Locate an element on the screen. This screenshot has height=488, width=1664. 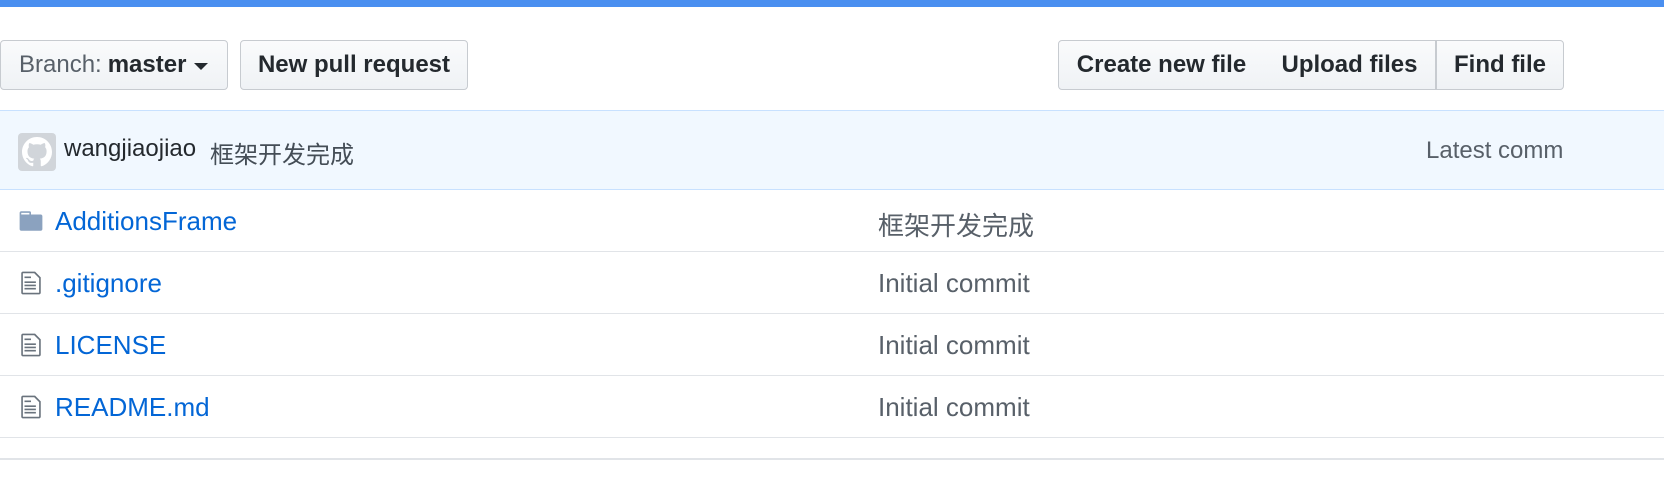
file-name-link: .gitignore is located at coordinates (108, 283).